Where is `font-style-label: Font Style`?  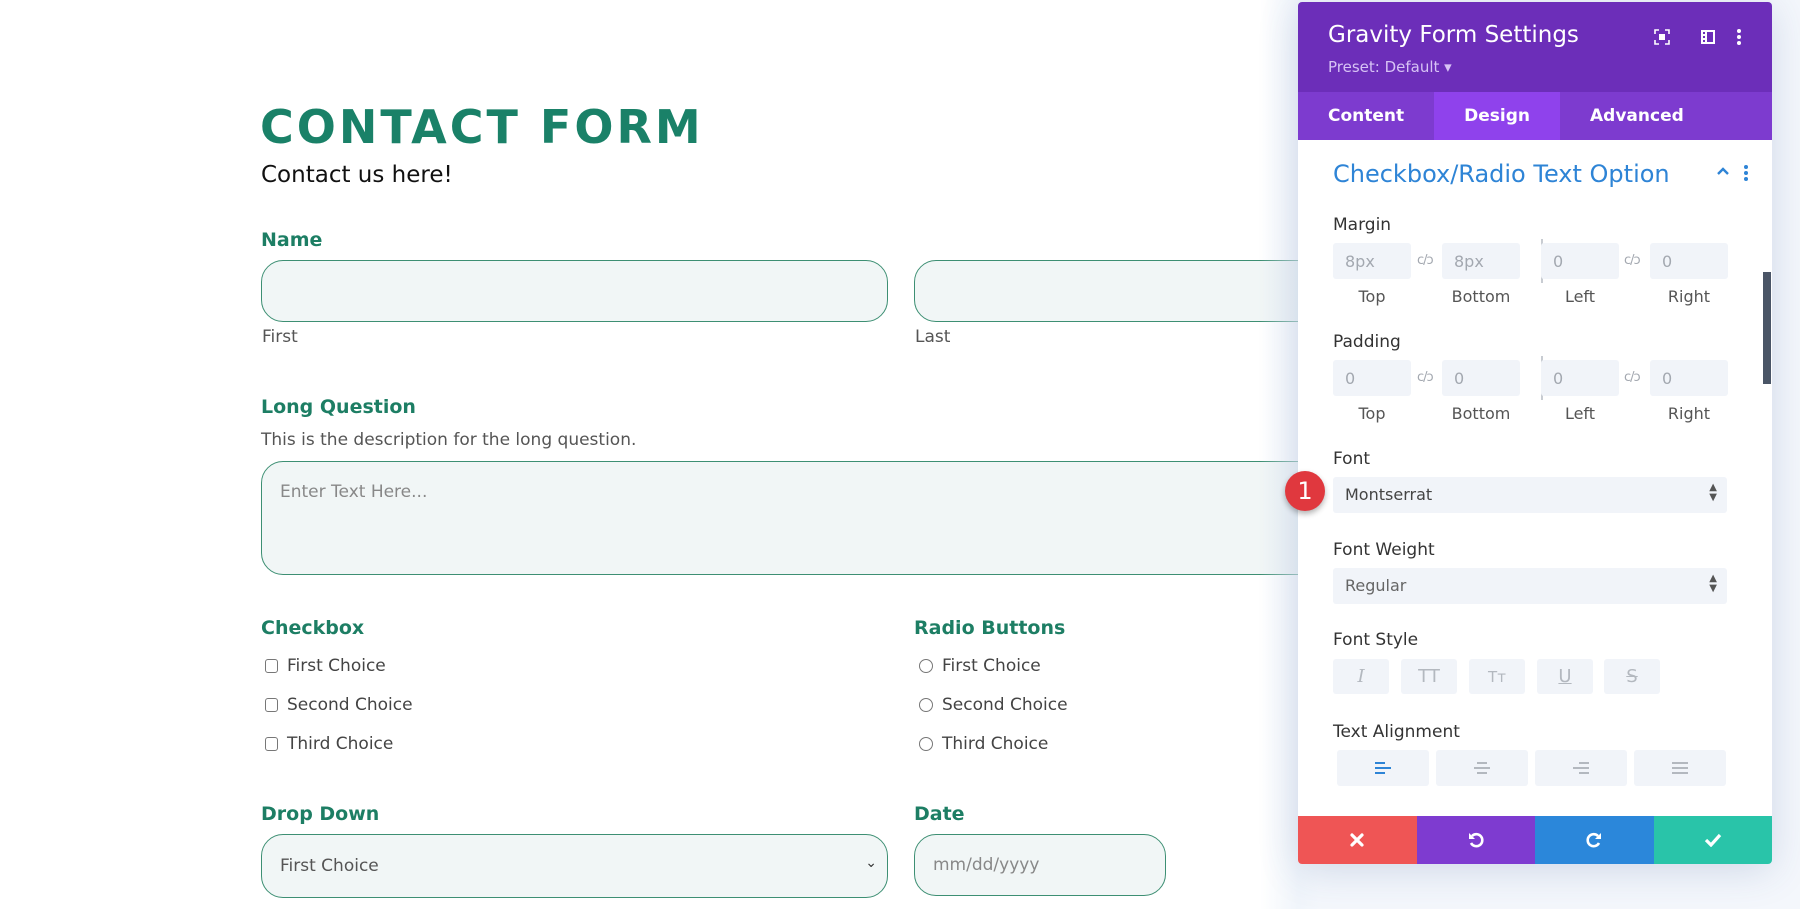
font-style-label: Font Style is located at coordinates (1376, 640).